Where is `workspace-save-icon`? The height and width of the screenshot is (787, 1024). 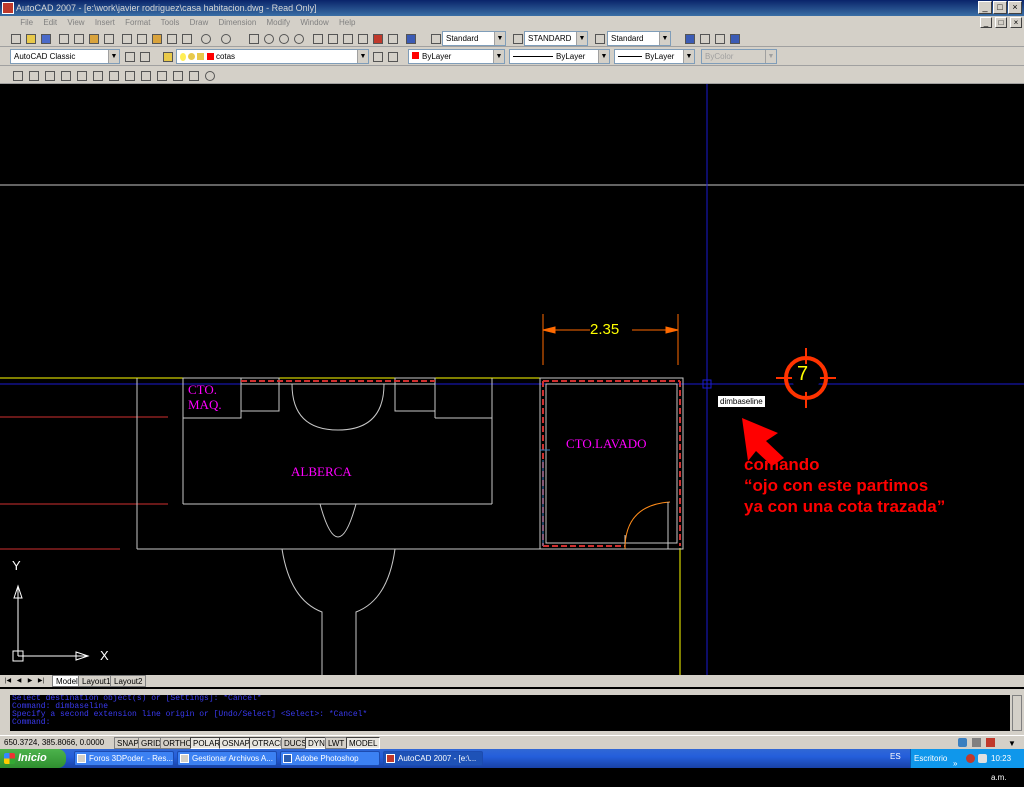 workspace-save-icon is located at coordinates (144, 56).